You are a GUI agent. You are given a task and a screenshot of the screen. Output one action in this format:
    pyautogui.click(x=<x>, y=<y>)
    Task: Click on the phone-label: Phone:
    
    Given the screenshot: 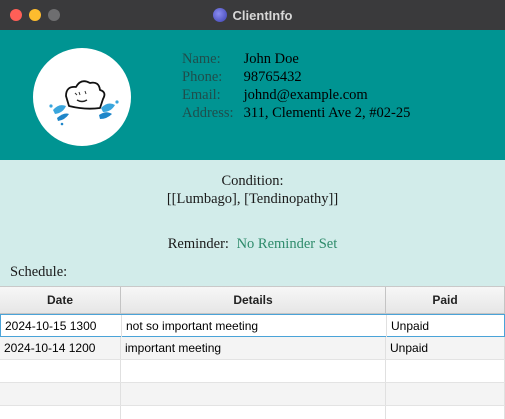 What is the action you would take?
    pyautogui.click(x=202, y=77)
    